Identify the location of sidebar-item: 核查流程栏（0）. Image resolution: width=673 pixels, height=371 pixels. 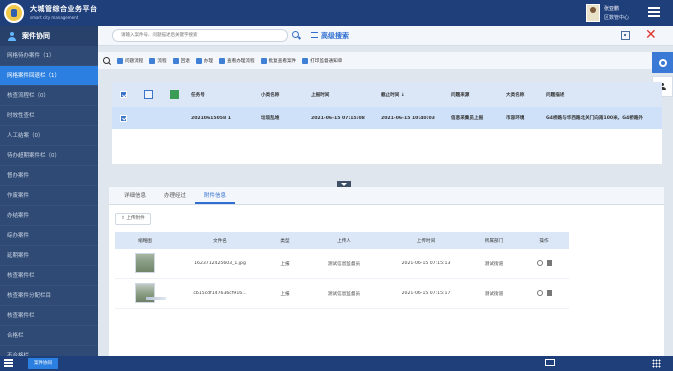
(49, 96).